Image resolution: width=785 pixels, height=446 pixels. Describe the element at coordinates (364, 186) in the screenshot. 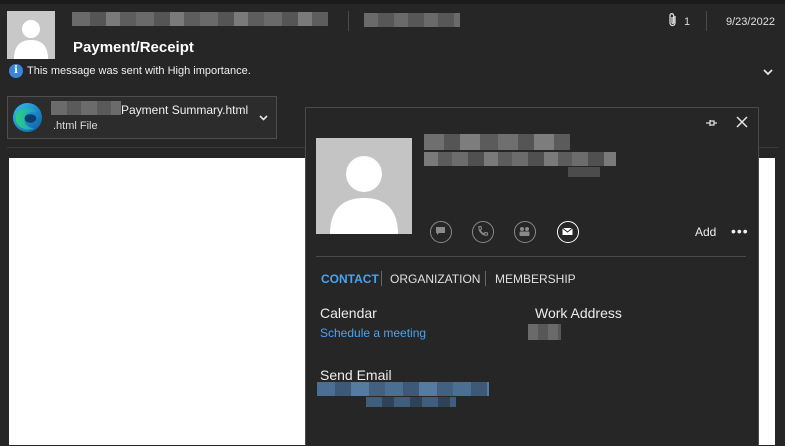

I see `contact-photo` at that location.